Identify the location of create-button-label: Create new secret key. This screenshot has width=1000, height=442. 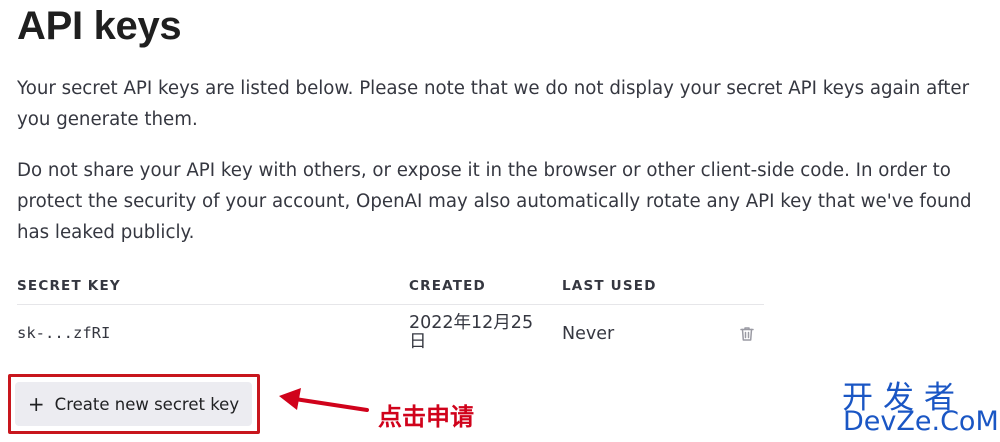
(147, 404).